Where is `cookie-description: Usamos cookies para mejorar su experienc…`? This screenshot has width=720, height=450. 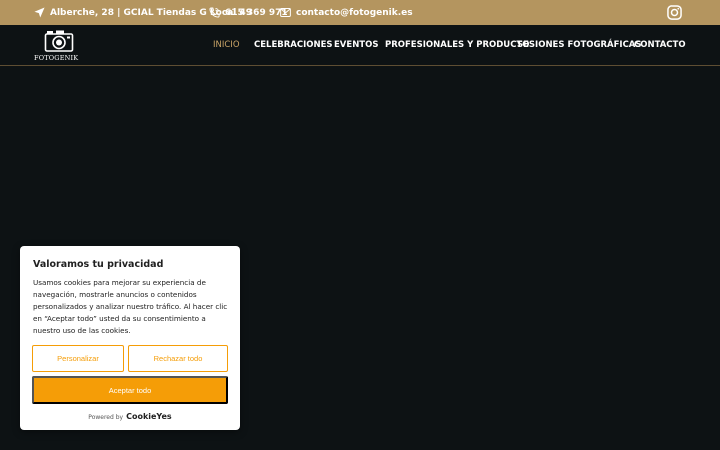 cookie-description: Usamos cookies para mejorar su experienc… is located at coordinates (130, 306).